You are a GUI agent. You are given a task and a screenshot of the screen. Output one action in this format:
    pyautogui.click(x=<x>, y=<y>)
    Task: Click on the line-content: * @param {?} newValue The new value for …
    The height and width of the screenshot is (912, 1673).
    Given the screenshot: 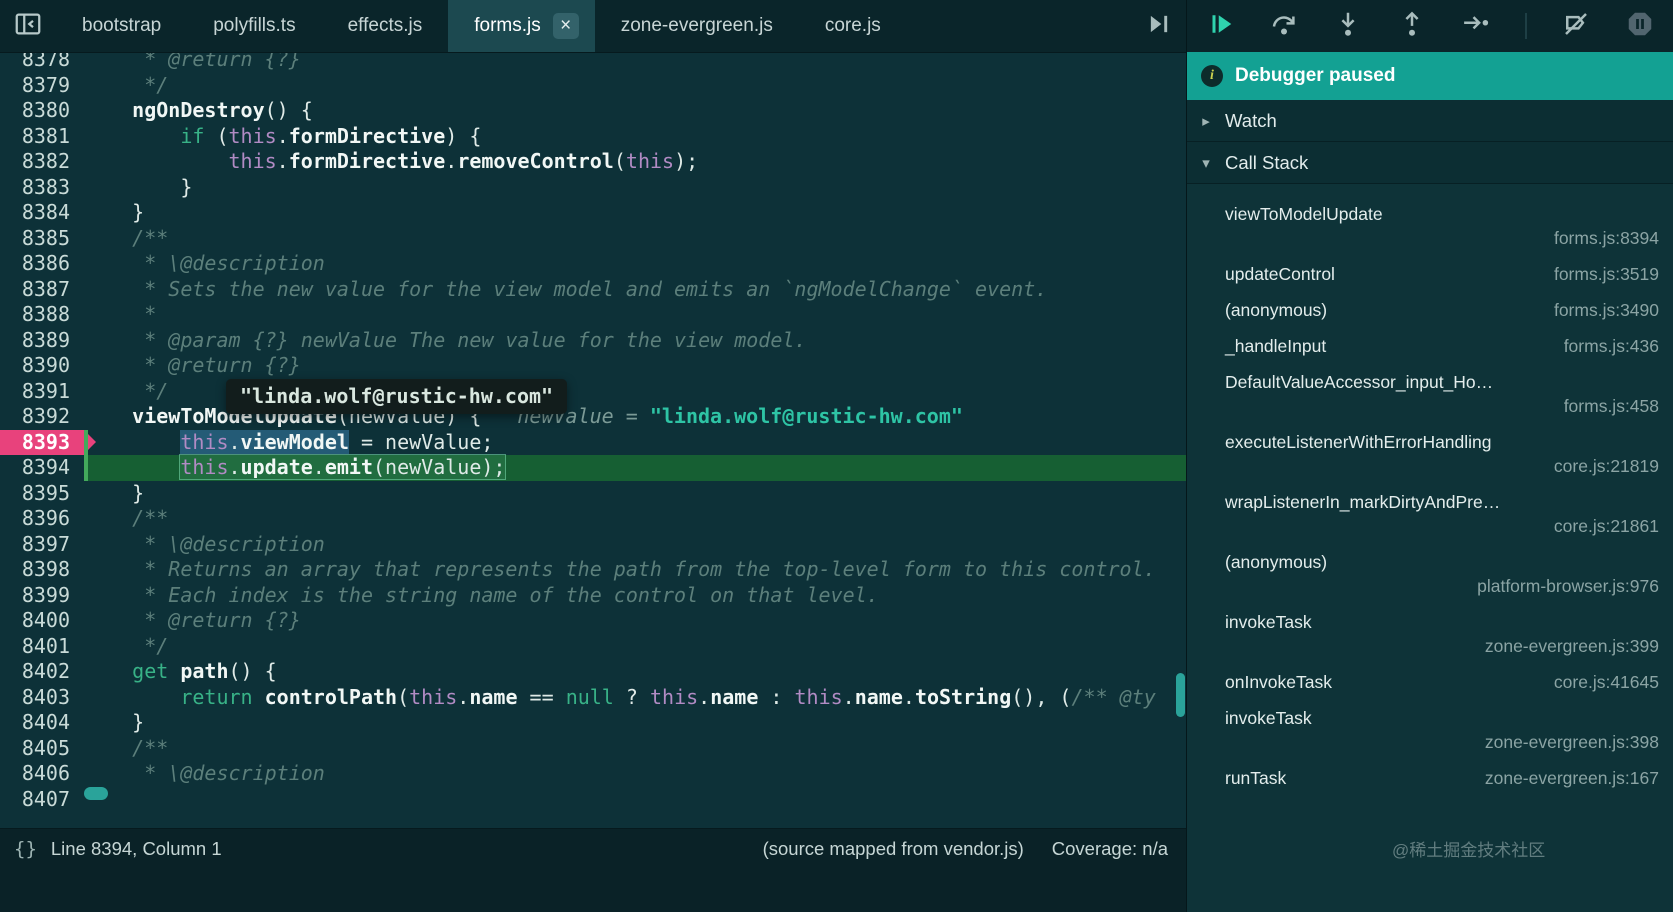 What is the action you would take?
    pyautogui.click(x=635, y=341)
    